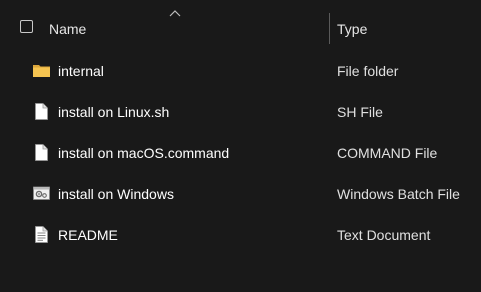 Image resolution: width=481 pixels, height=292 pixels. I want to click on file-type: COMMAND File, so click(387, 153).